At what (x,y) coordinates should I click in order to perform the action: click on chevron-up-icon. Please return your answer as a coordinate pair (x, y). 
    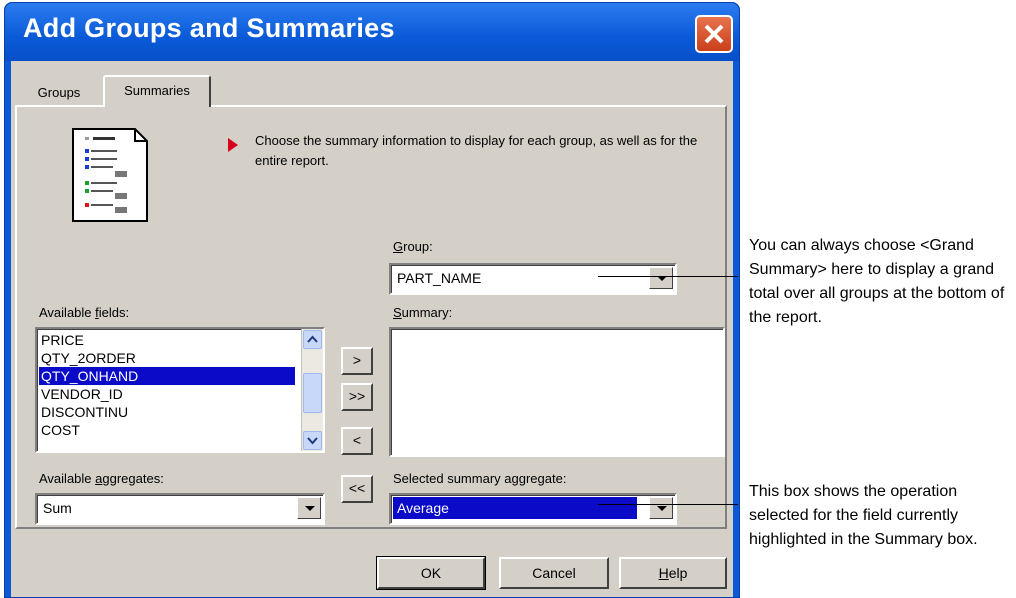
    Looking at the image, I should click on (312, 339).